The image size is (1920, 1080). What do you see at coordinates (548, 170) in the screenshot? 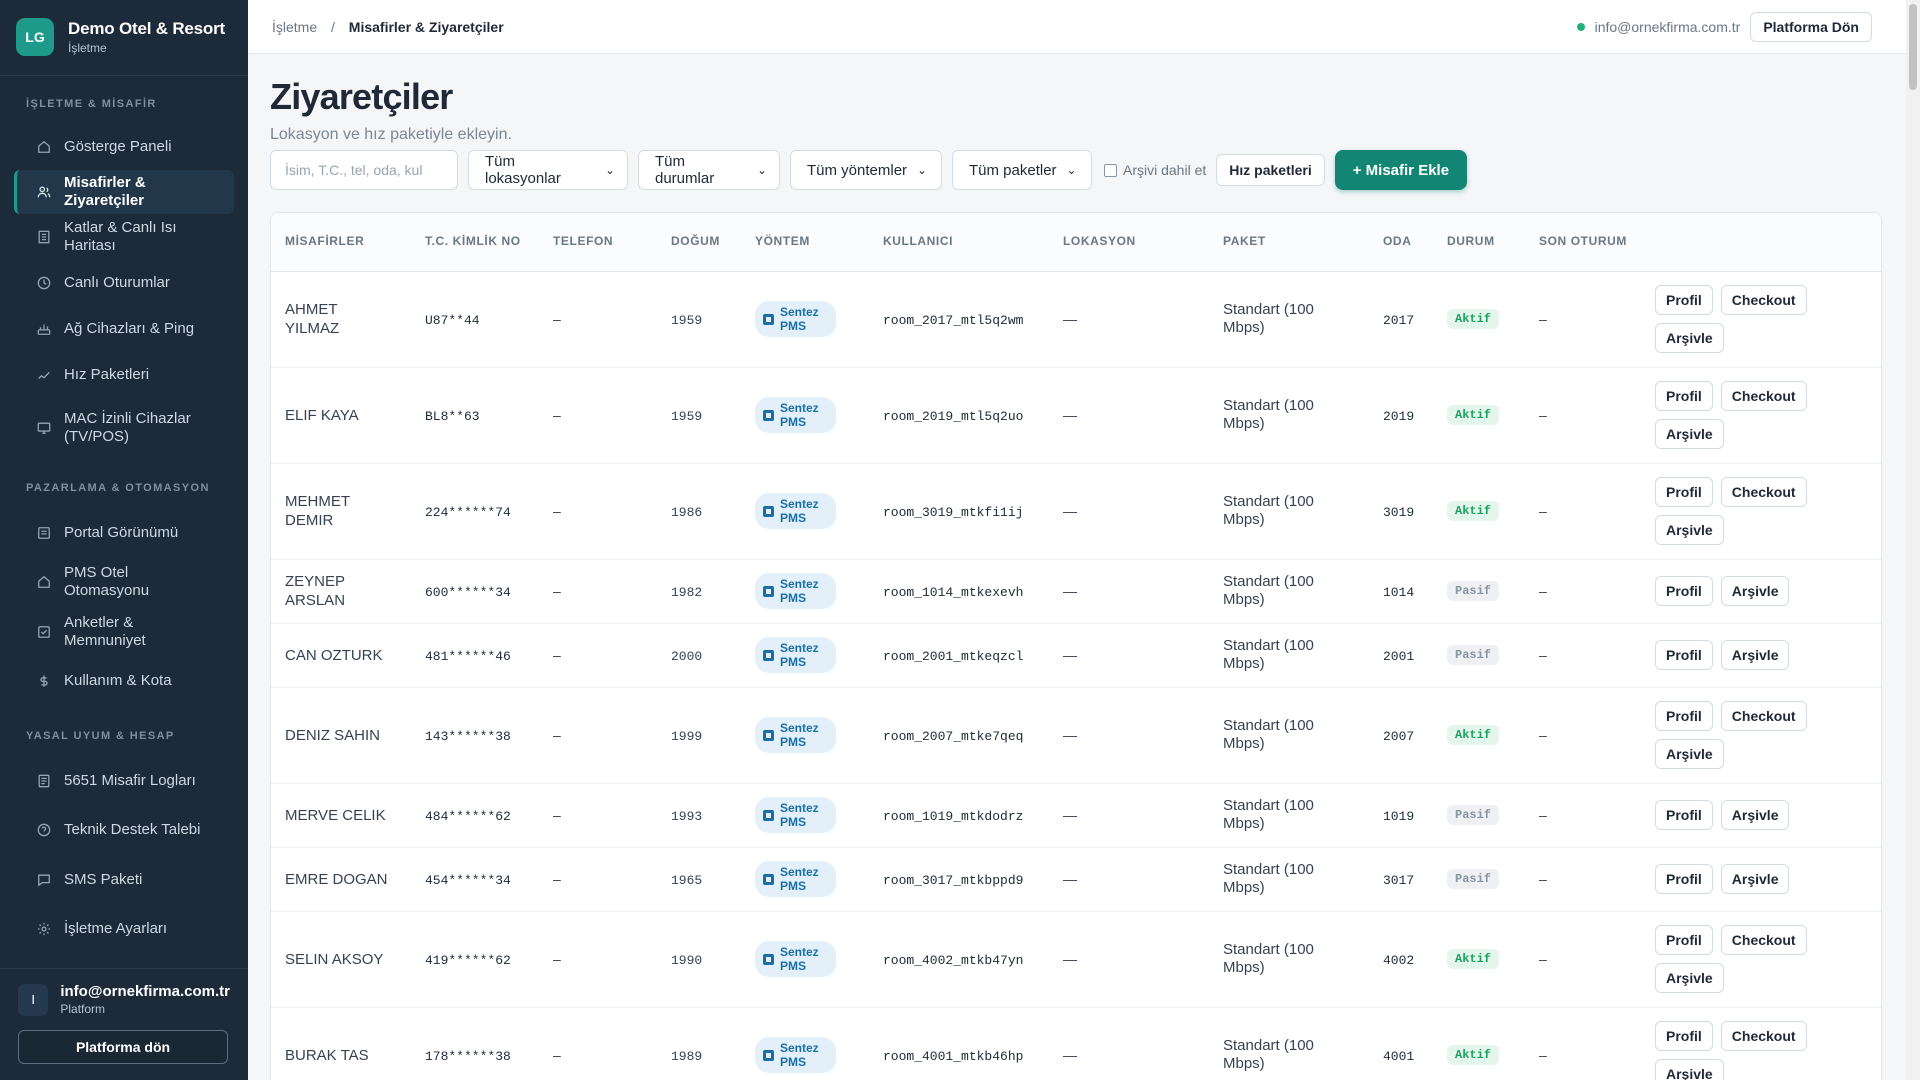
I see `location-select: Tüm lokasyonlar ⌄` at bounding box center [548, 170].